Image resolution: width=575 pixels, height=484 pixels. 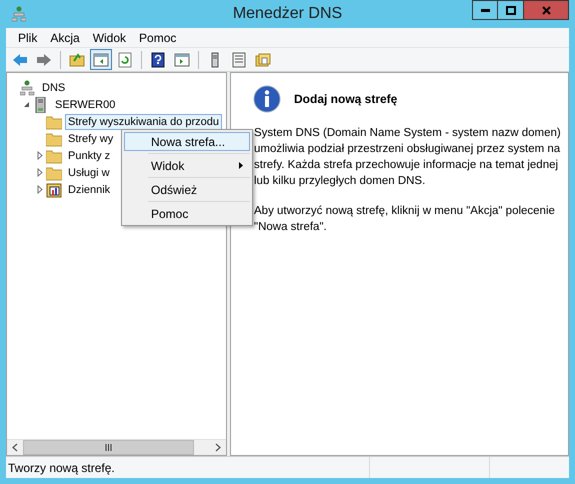 What do you see at coordinates (143, 122) in the screenshot?
I see `tree-item: Strefy wyszukiwania do przodu` at bounding box center [143, 122].